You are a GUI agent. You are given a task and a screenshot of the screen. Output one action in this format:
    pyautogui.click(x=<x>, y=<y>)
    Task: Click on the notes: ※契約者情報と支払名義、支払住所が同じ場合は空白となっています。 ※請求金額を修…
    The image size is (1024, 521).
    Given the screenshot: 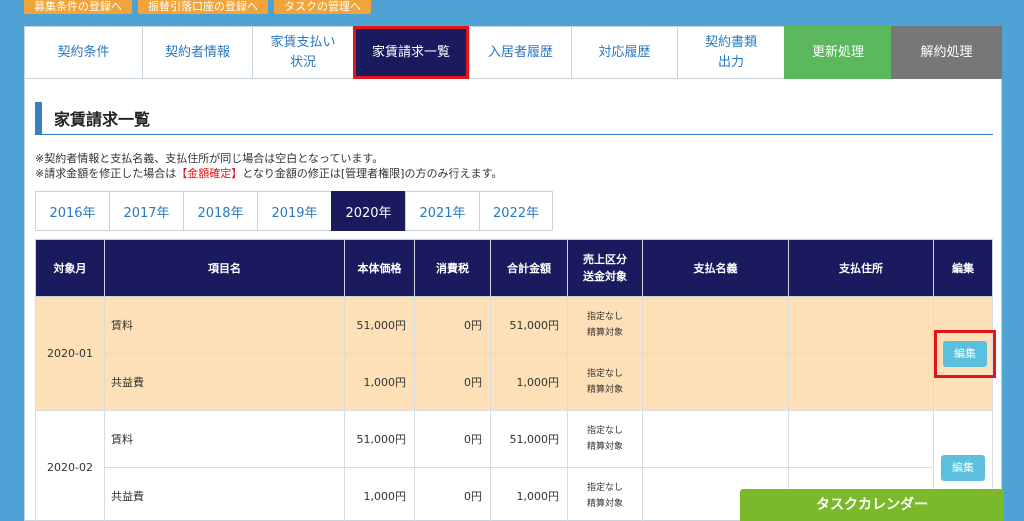 What is the action you would take?
    pyautogui.click(x=268, y=166)
    